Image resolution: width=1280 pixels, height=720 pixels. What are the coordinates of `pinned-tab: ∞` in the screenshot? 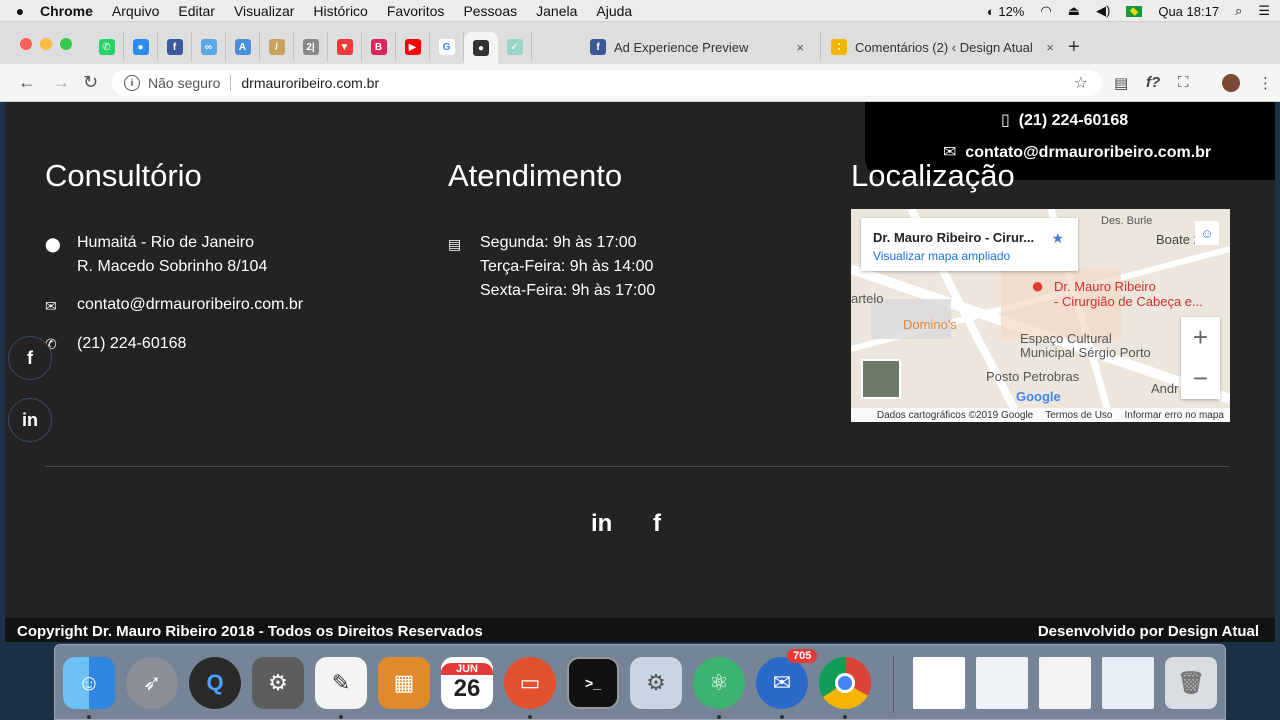 It's located at (209, 47).